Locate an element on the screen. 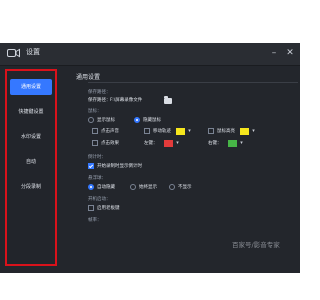  sidebar-item-label: 快捷键设置 is located at coordinates (31, 112).